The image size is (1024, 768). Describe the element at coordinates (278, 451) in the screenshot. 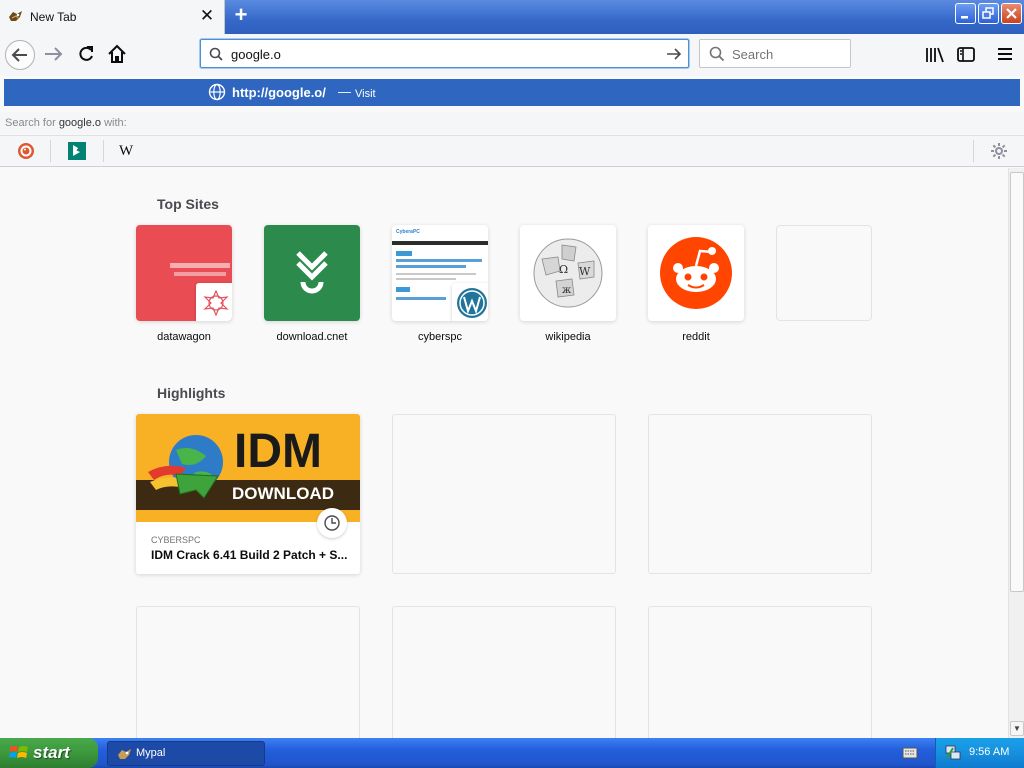

I see `banner-big-text: IDM` at that location.